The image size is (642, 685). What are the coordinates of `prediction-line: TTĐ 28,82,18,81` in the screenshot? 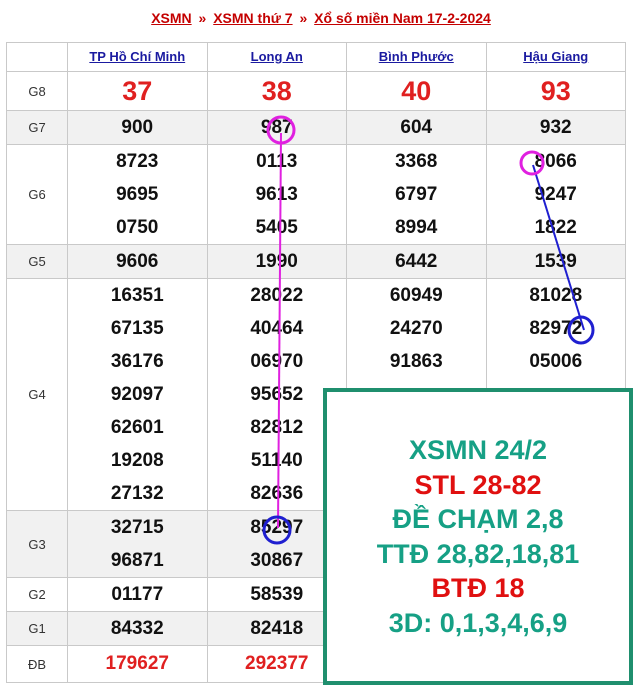 It's located at (478, 553).